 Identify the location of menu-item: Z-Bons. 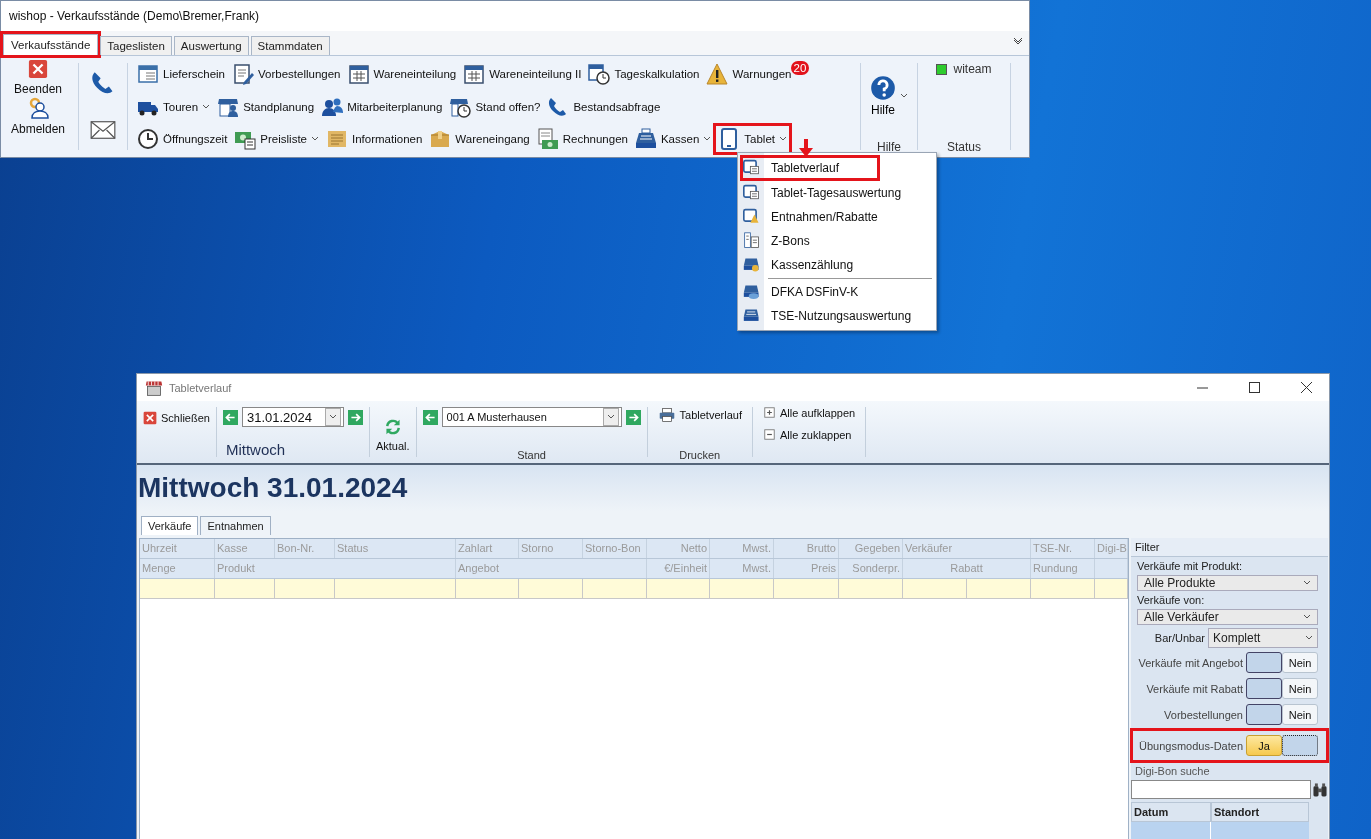
(837, 241).